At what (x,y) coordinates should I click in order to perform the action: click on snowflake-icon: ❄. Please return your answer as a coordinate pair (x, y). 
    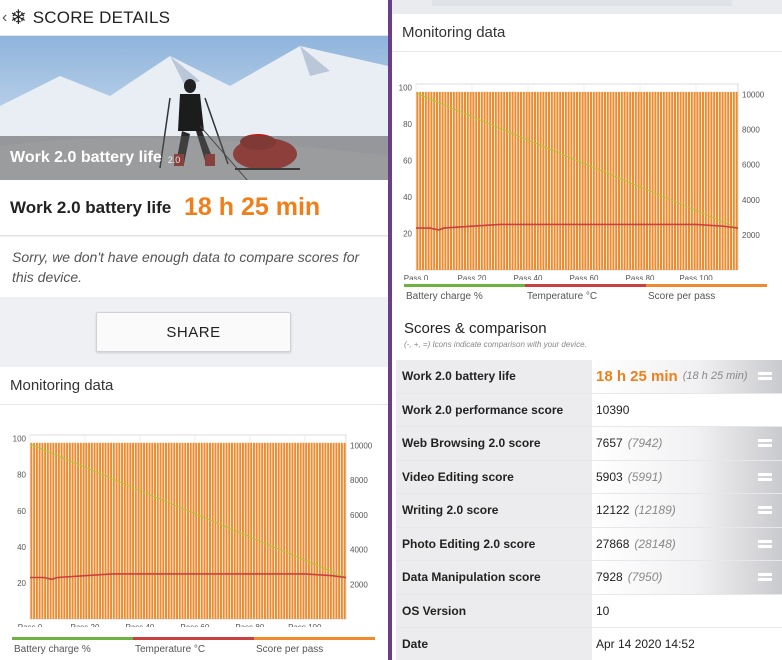
    Looking at the image, I should click on (18, 18).